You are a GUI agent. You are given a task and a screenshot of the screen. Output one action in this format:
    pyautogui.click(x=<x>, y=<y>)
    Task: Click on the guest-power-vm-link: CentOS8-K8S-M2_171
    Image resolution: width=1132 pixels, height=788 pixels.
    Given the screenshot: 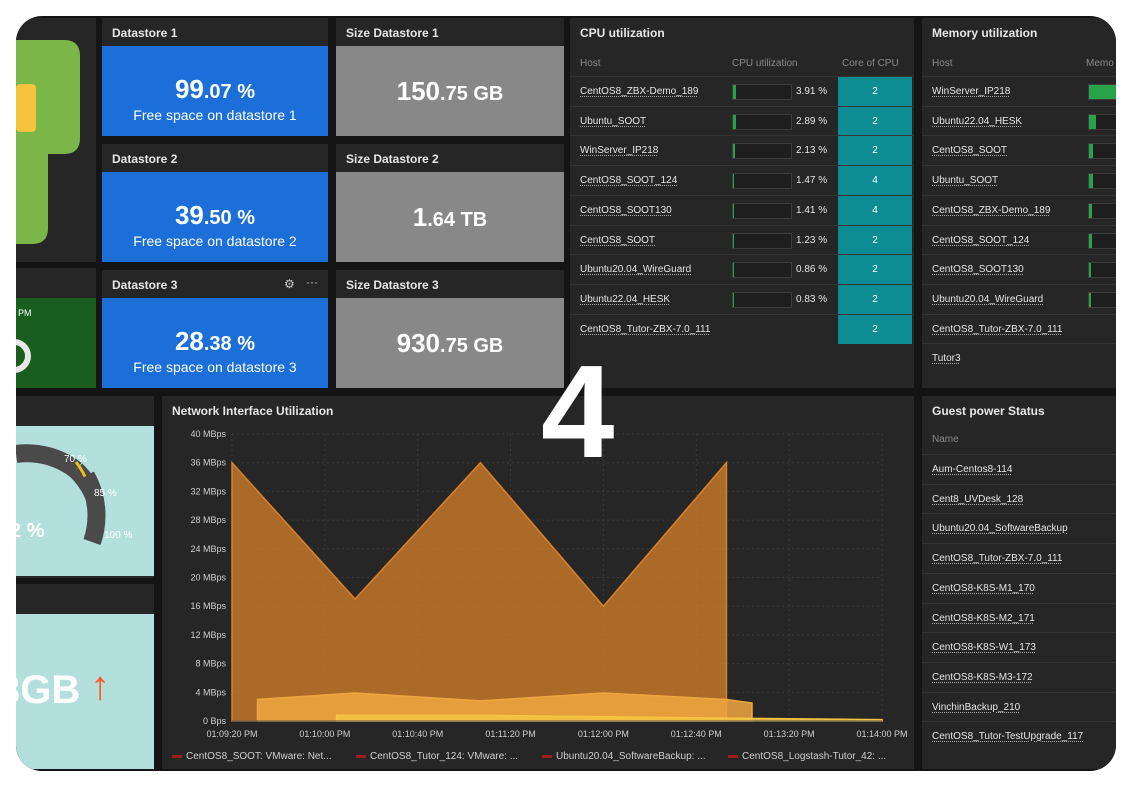 What is the action you would take?
    pyautogui.click(x=983, y=618)
    